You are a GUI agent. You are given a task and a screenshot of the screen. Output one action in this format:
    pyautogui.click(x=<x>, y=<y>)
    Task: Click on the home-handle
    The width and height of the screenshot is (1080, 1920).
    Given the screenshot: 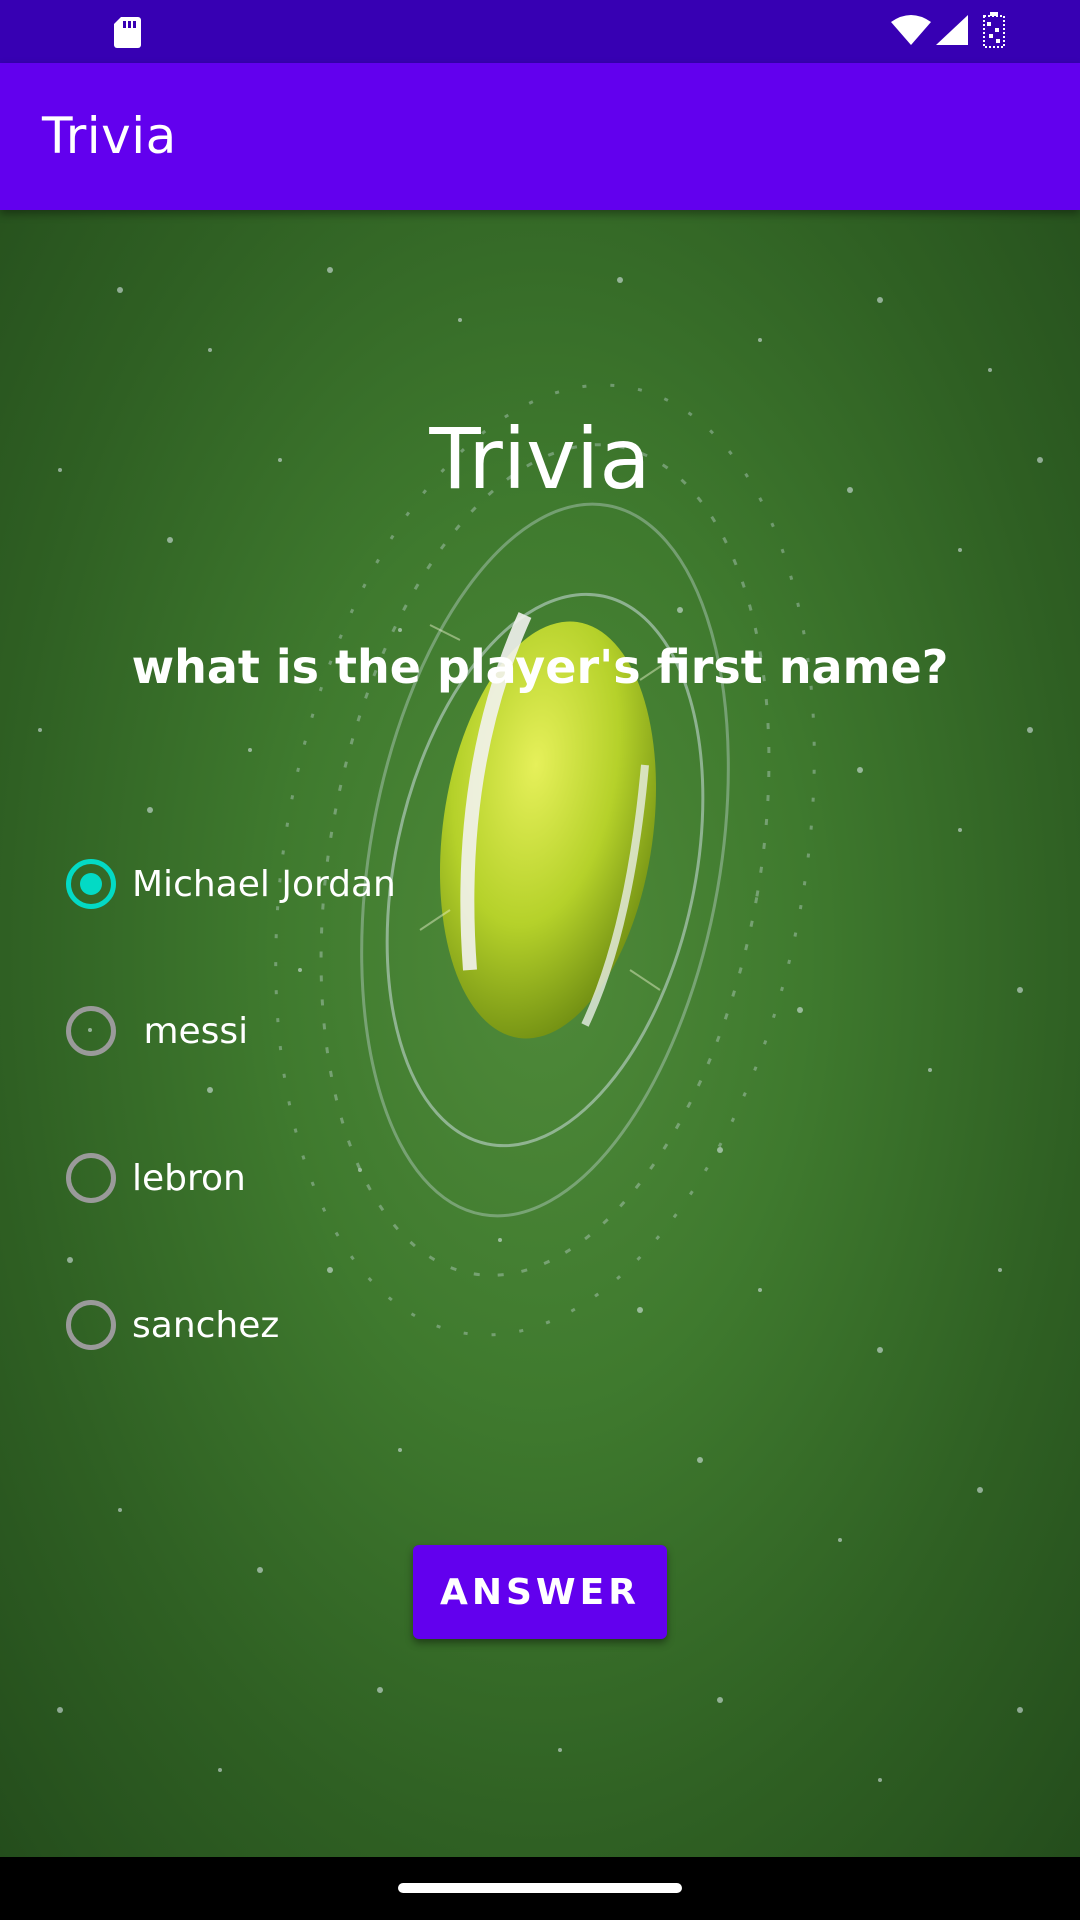 What is the action you would take?
    pyautogui.click(x=540, y=1888)
    